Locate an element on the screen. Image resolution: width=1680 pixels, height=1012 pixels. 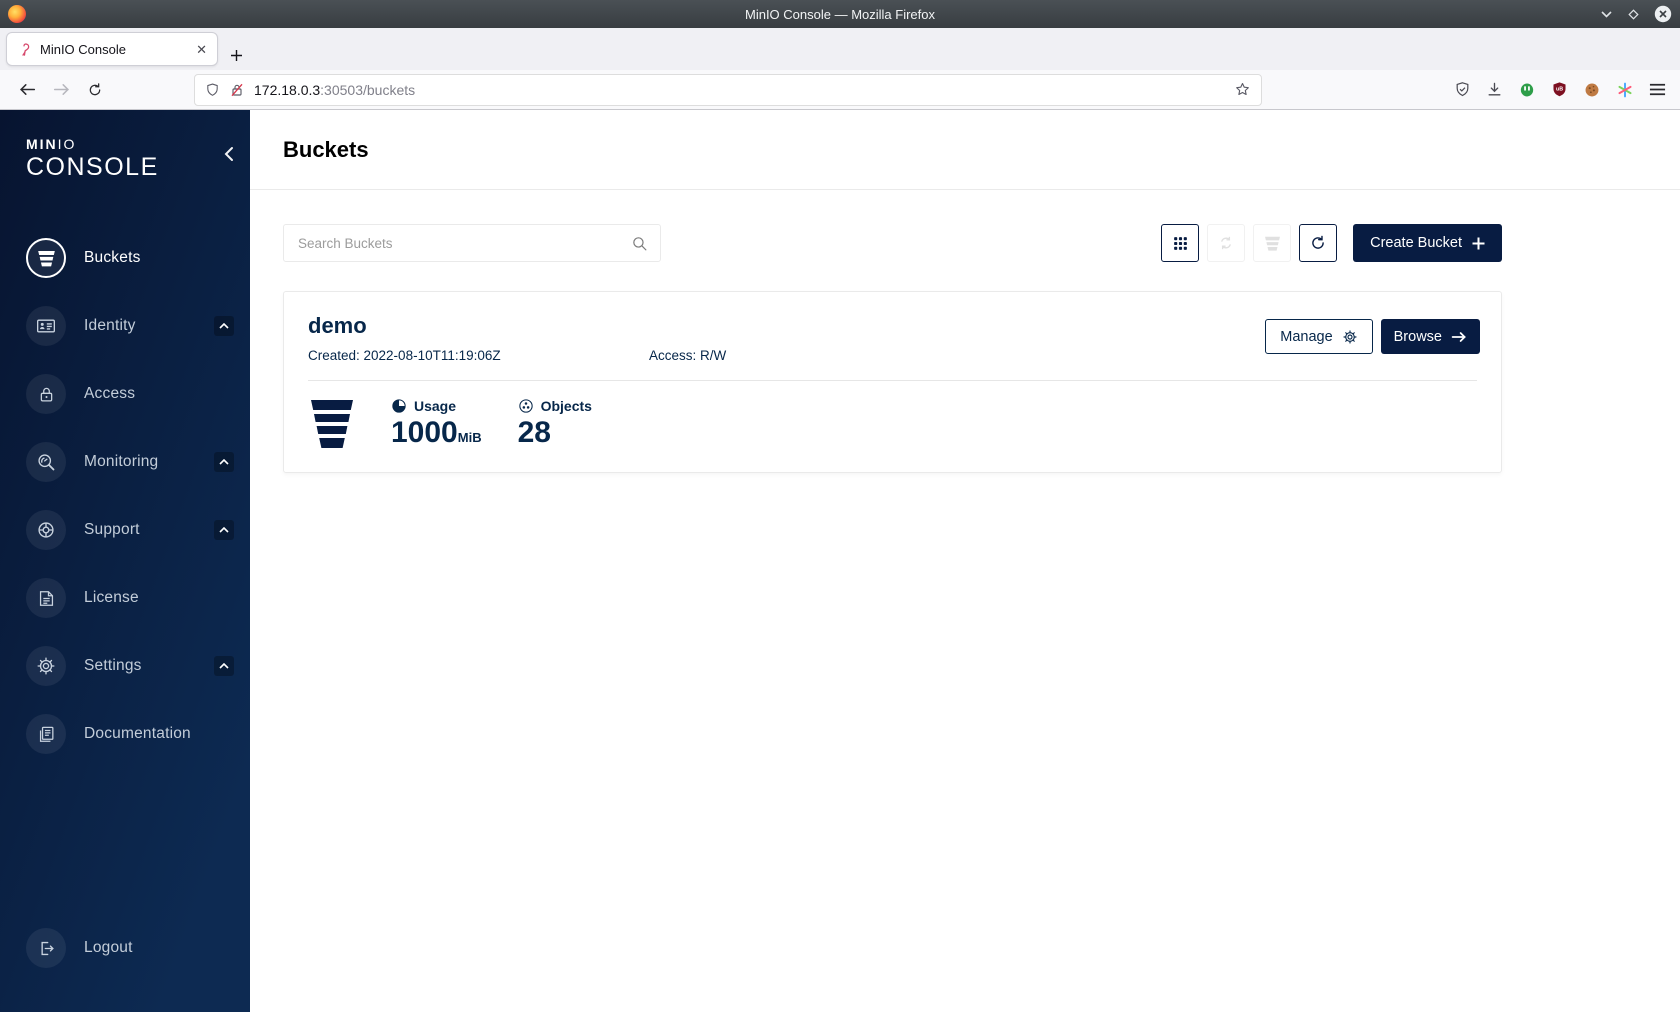
sidebar-item-support: Support is located at coordinates (125, 530).